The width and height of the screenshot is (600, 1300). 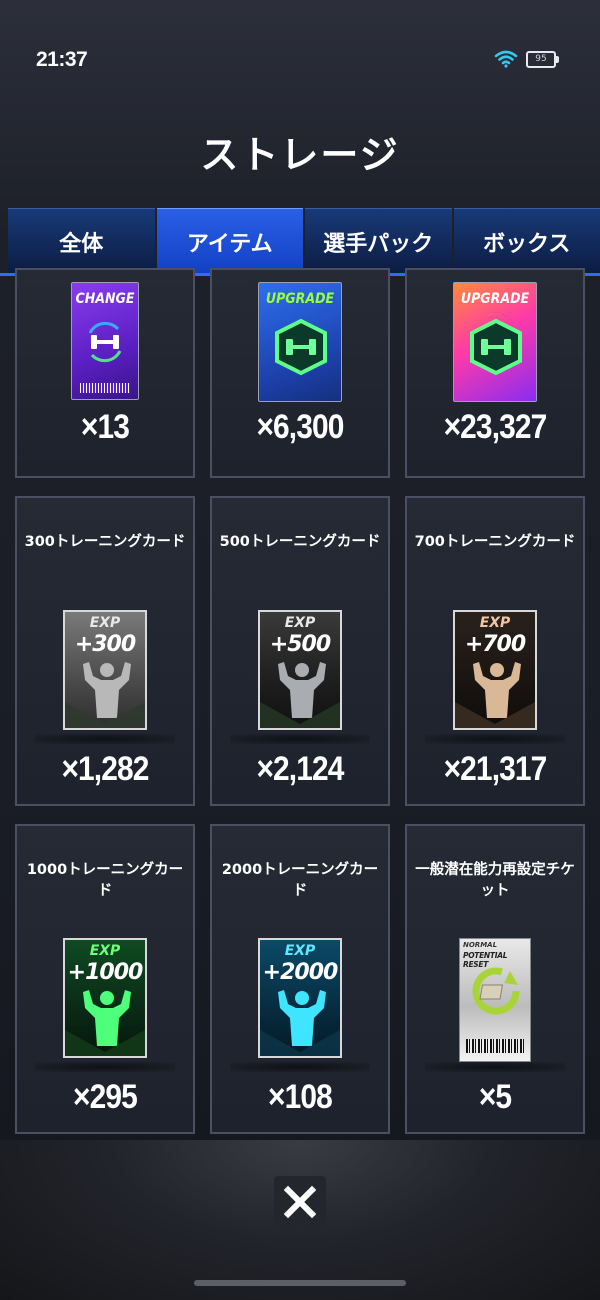 I want to click on upgrade-ticket-blue-icon: UPGRADE, so click(x=300, y=342).